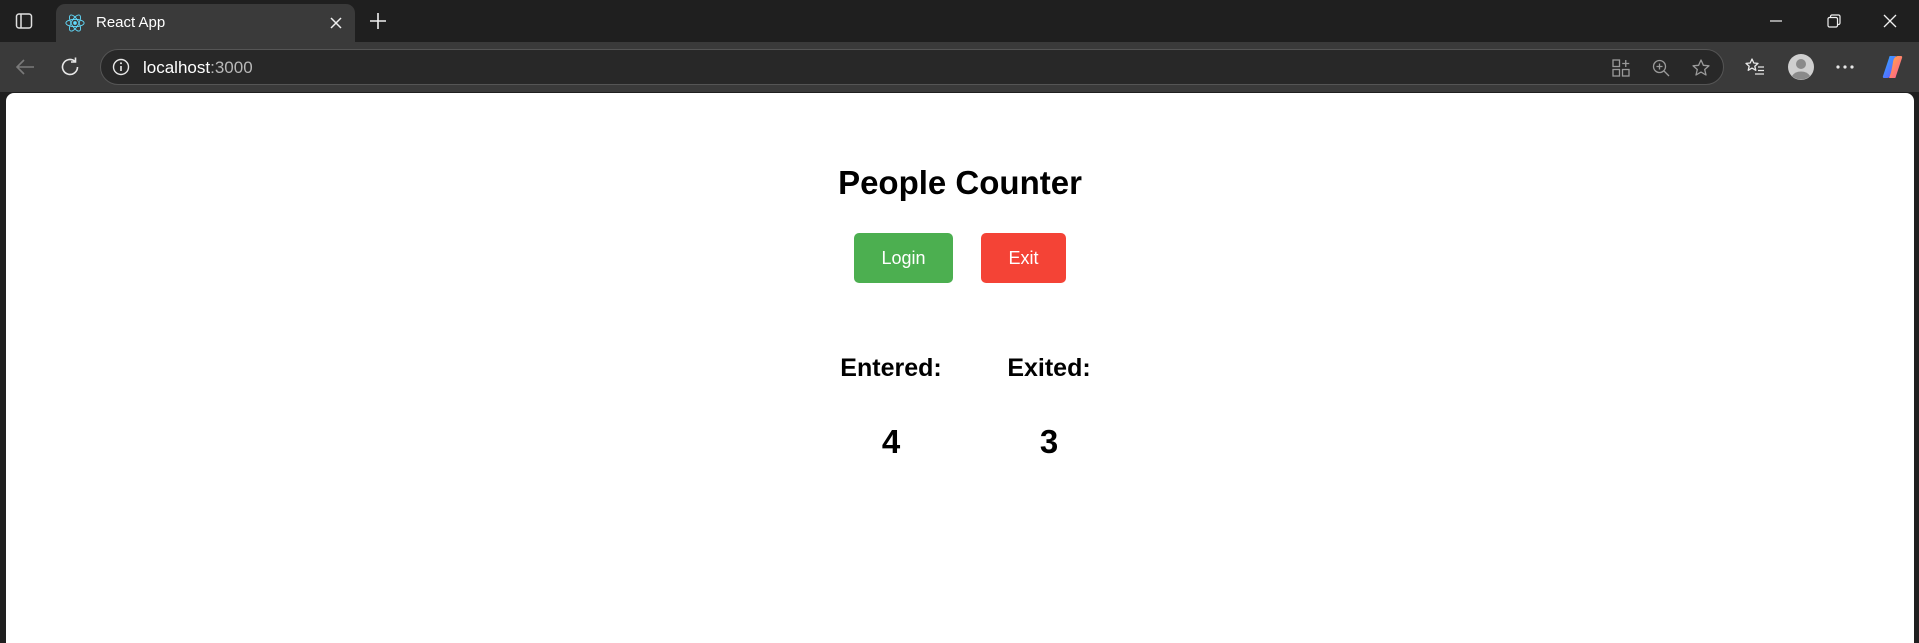  I want to click on url-text: localhost:3000, so click(198, 68).